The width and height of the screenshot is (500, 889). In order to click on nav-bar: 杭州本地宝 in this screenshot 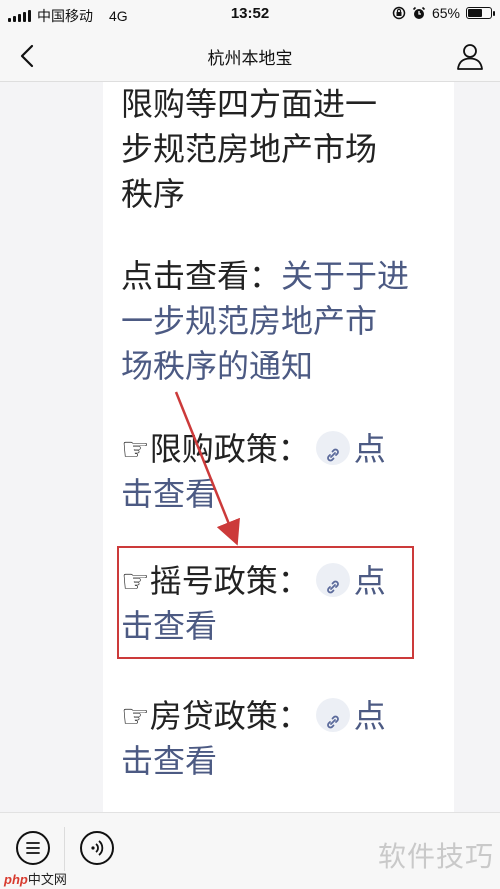, I will do `click(250, 56)`.